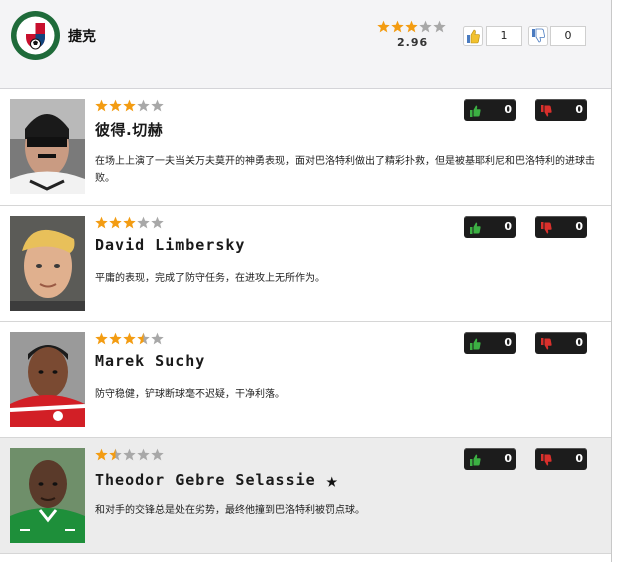 Image resolution: width=617 pixels, height=562 pixels. Describe the element at coordinates (205, 480) in the screenshot. I see `player-name-text: Theodor Gebre Selassie` at that location.